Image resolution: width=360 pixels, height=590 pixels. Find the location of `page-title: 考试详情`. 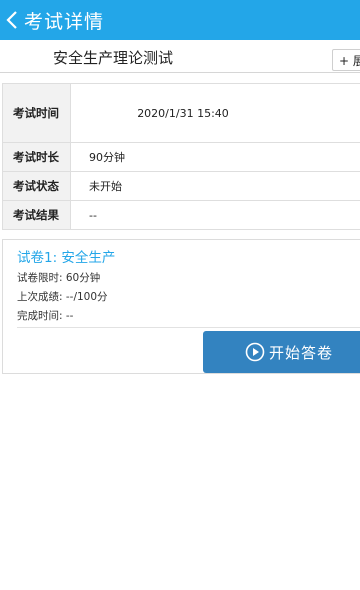

page-title: 考试详情 is located at coordinates (64, 21).